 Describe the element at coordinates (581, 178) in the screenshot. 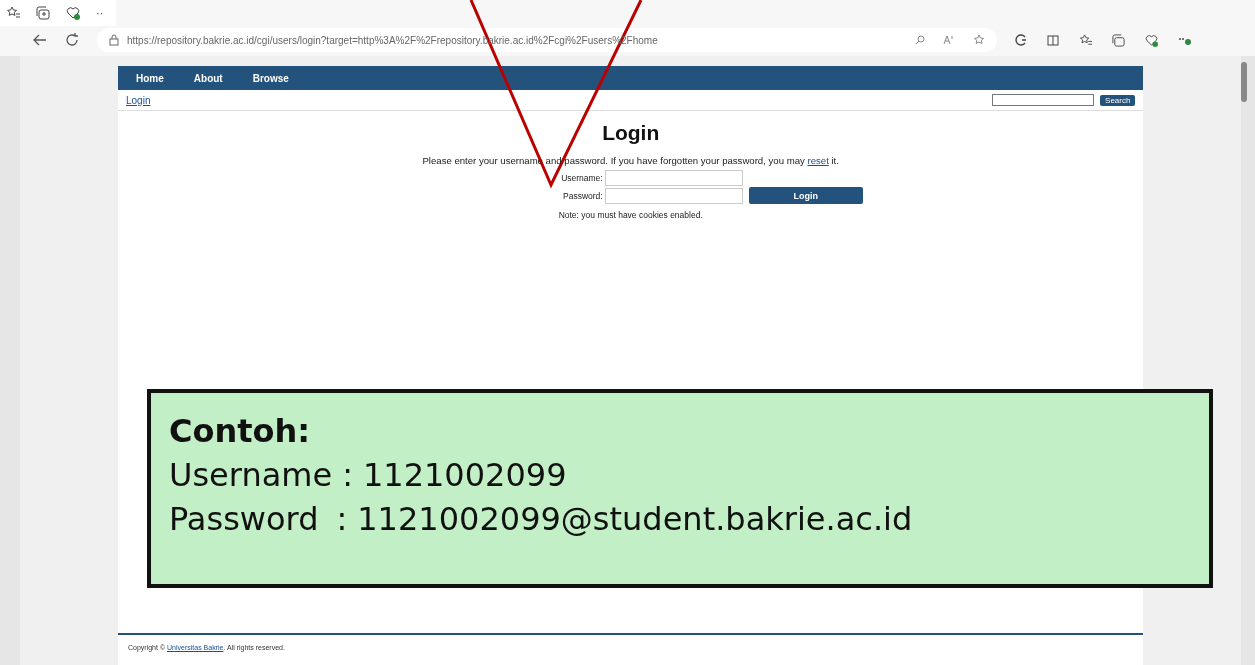

I see `username-label: Username:` at that location.